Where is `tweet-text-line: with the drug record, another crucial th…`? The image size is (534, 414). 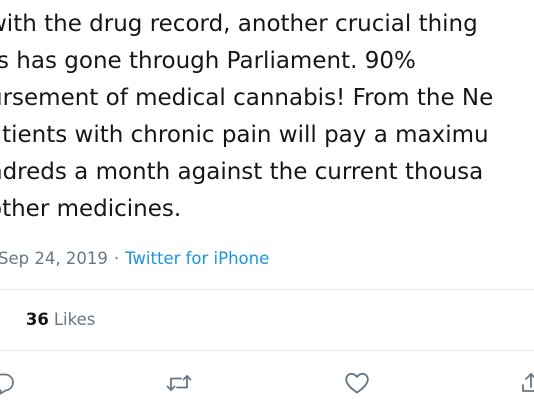
tweet-text-line: with the drug record, another crucial th… is located at coordinates (239, 24).